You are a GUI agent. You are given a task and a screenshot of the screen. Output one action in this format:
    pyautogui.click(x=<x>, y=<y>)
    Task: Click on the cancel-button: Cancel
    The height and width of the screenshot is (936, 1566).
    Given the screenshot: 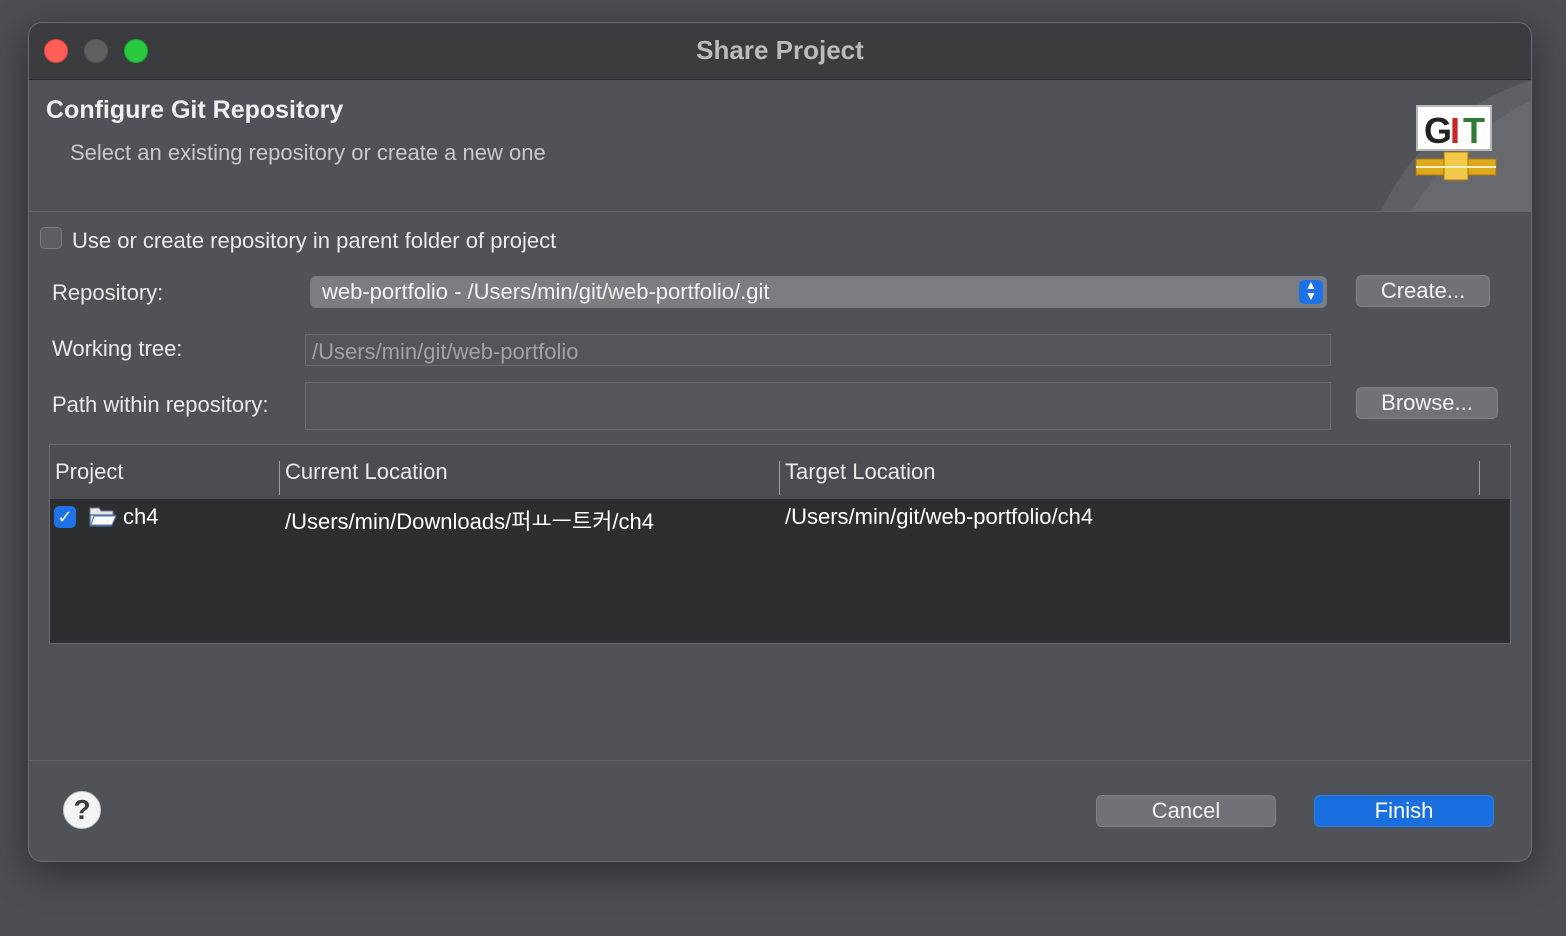 What is the action you would take?
    pyautogui.click(x=1186, y=811)
    